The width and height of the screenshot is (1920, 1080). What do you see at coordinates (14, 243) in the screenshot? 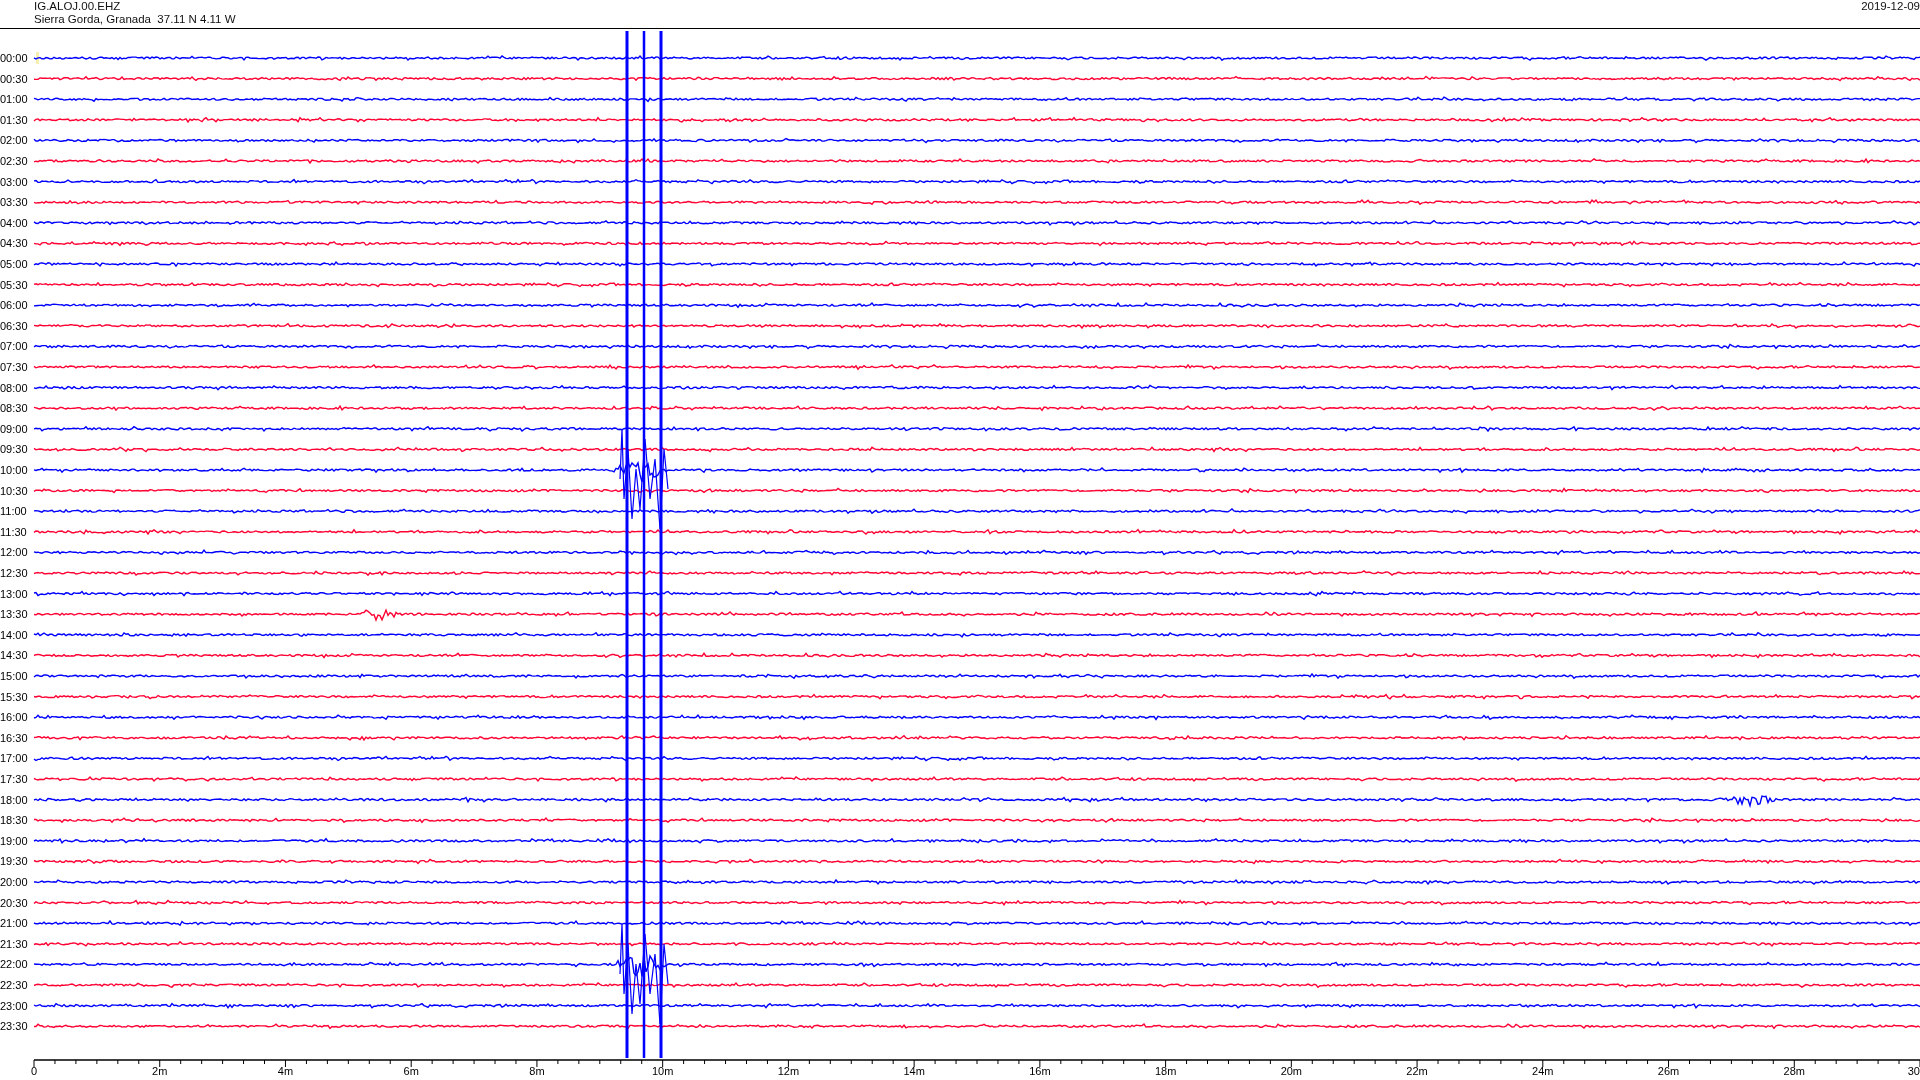
I see `trace-time-label: 04:30` at bounding box center [14, 243].